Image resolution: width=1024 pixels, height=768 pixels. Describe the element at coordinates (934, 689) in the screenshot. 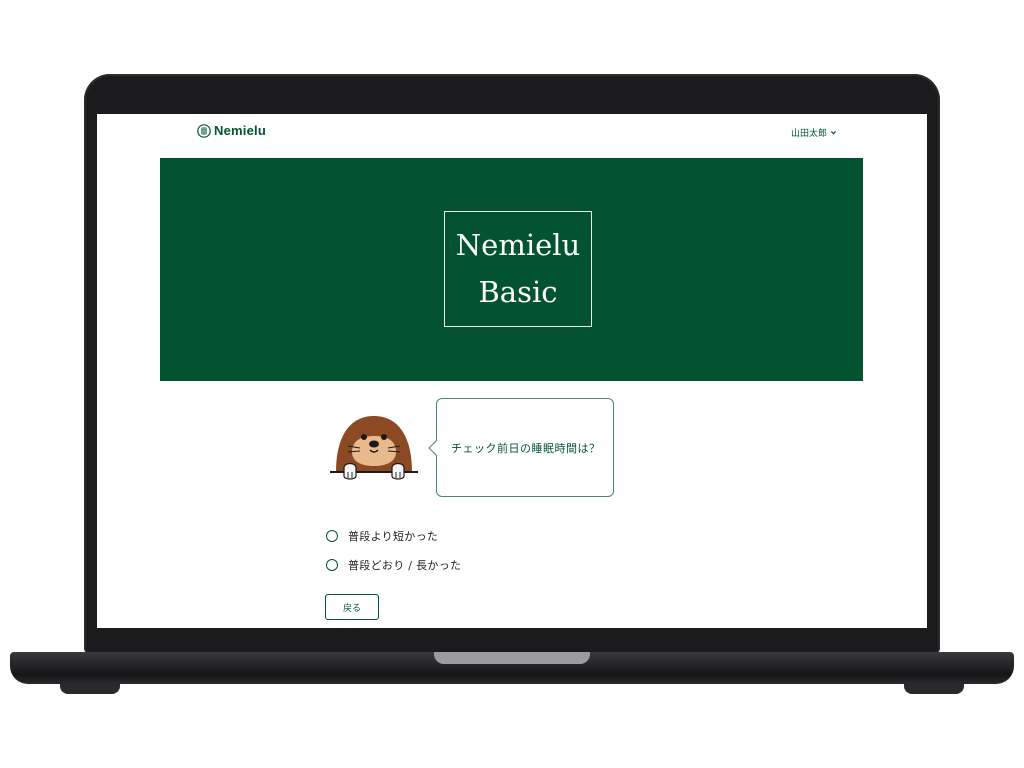

I see `laptop-foot-right` at that location.